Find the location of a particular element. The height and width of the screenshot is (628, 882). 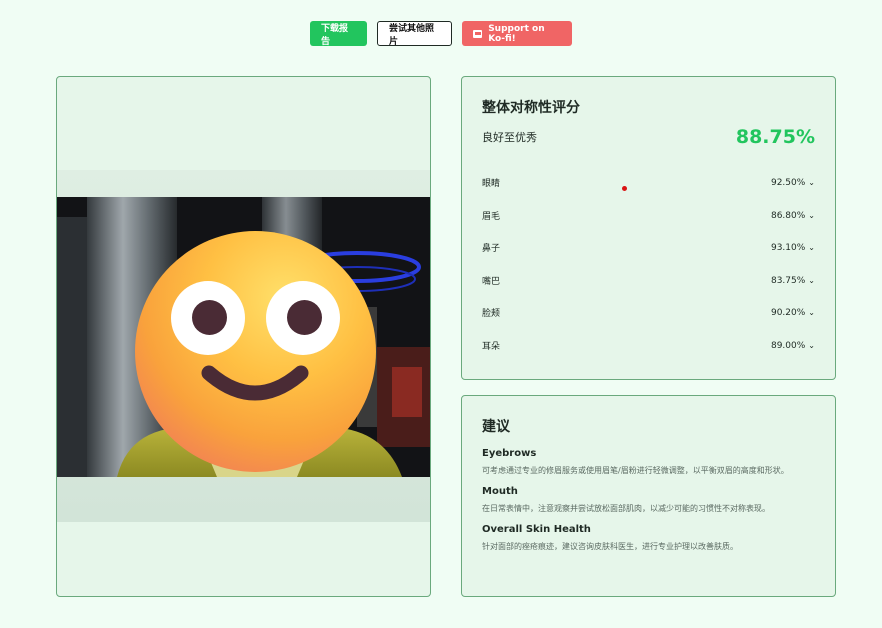

right-eye is located at coordinates (303, 318).